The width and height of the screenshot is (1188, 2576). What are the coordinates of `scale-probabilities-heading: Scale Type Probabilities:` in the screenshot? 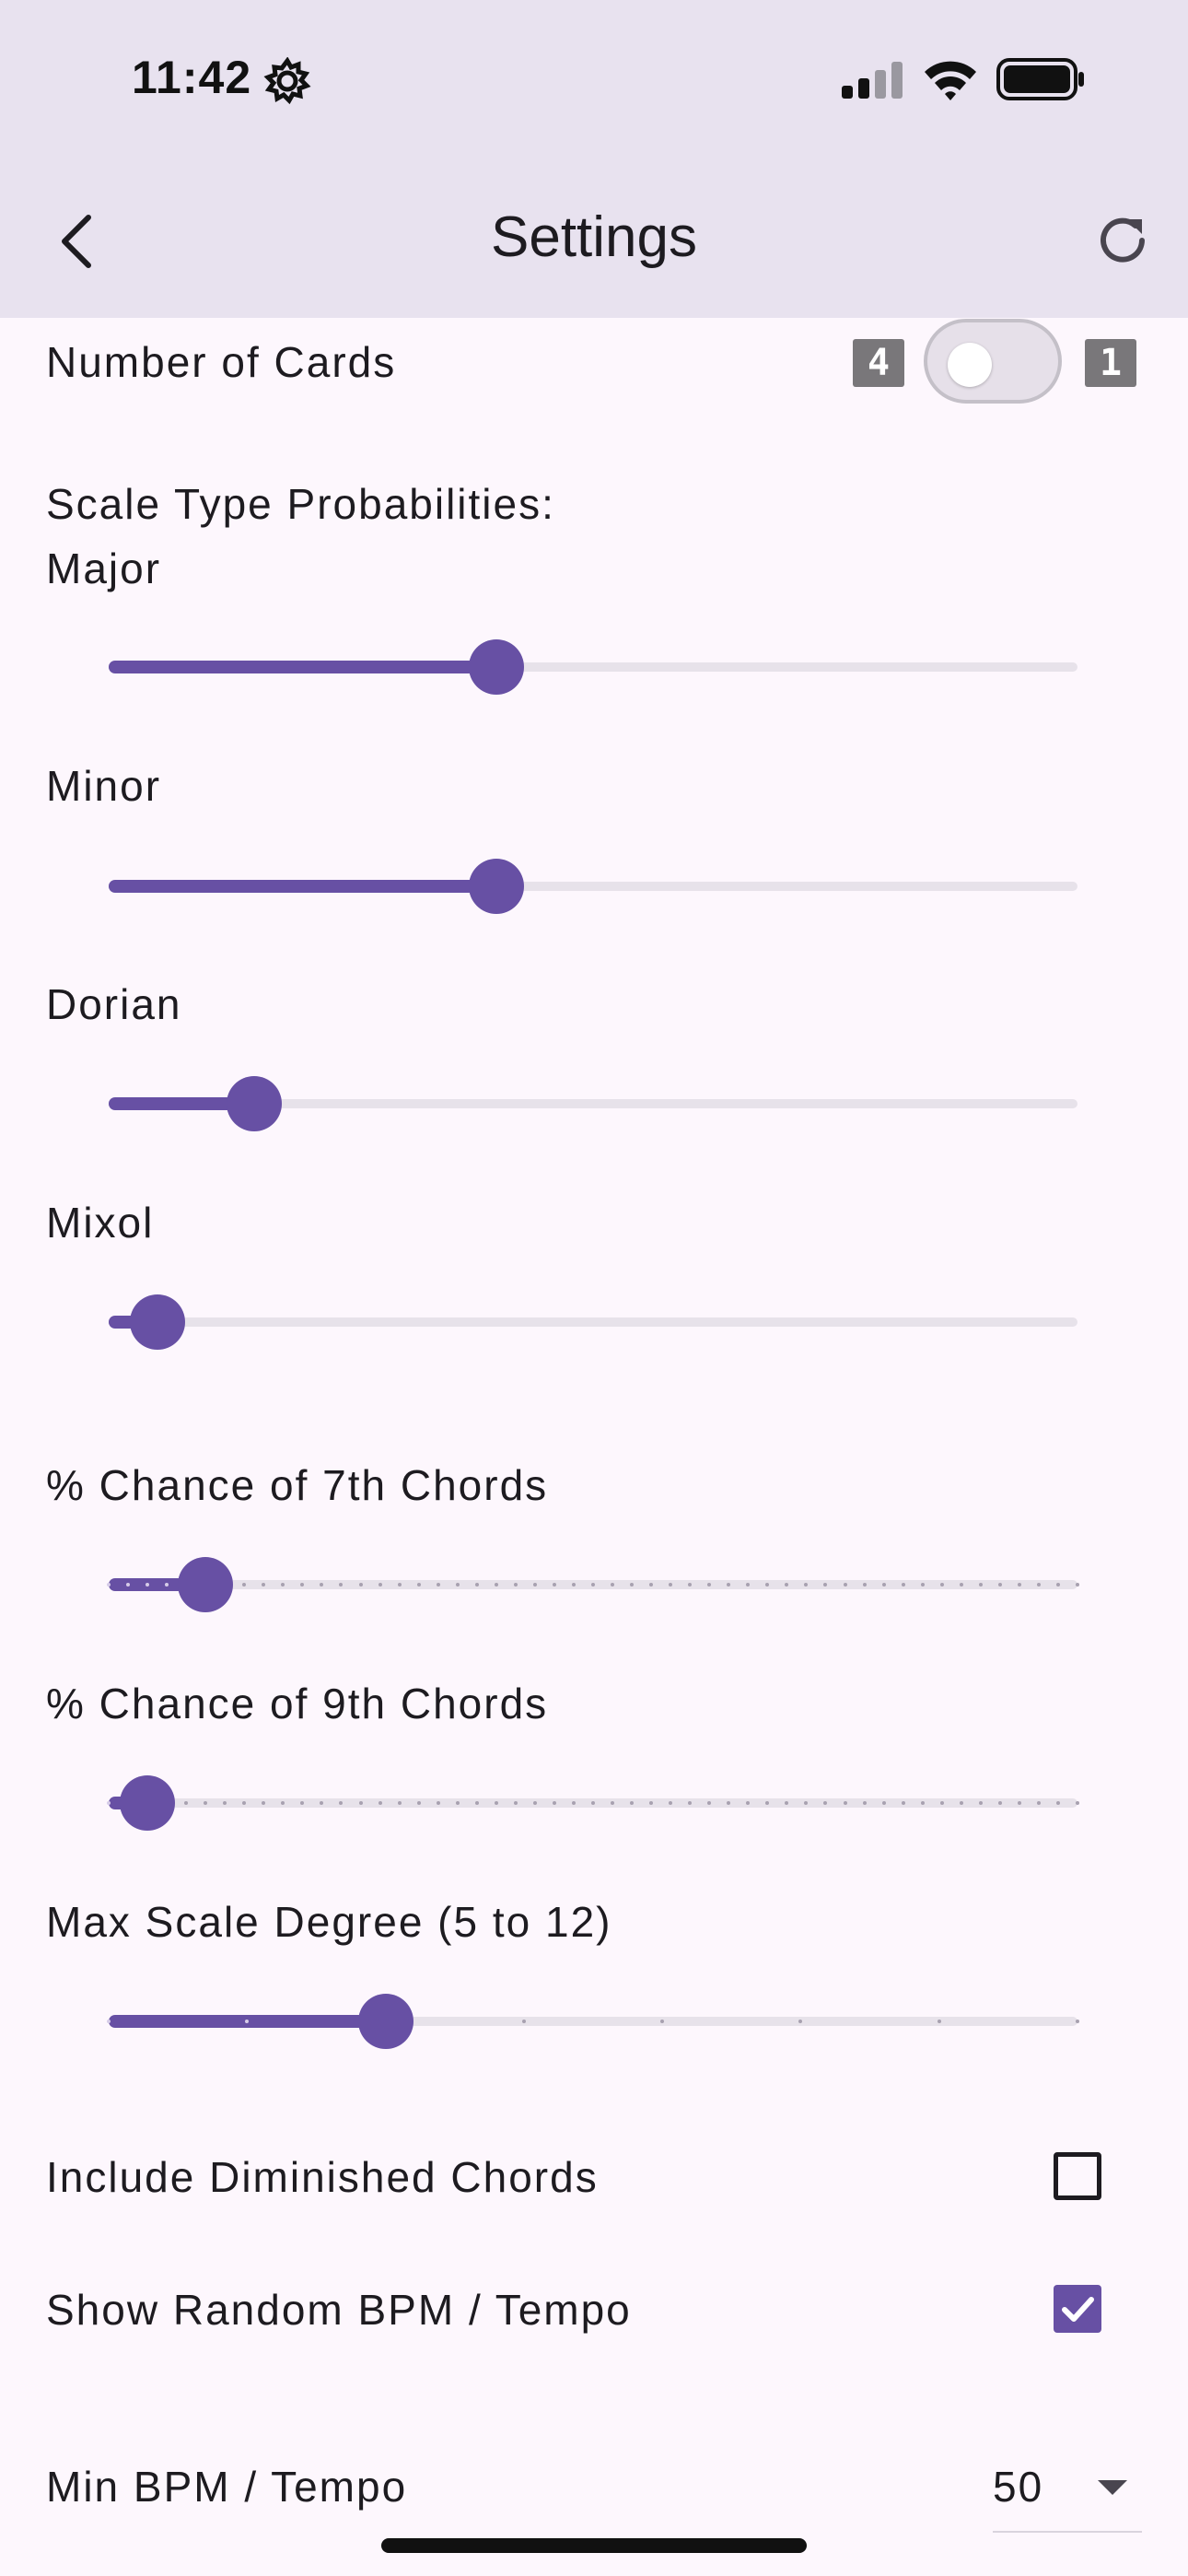 It's located at (300, 504).